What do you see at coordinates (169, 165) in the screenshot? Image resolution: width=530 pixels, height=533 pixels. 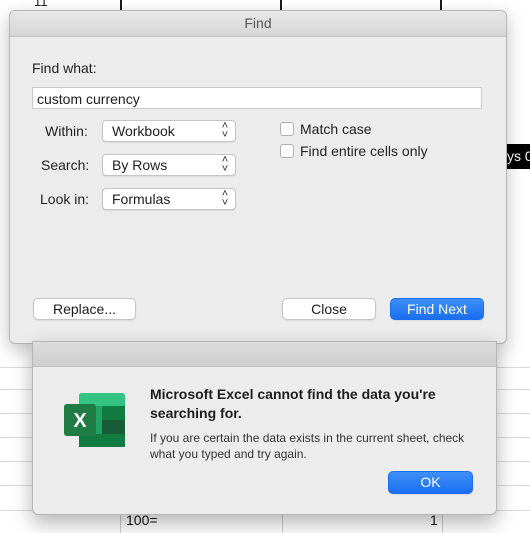 I see `search-select: By Rows ˄ ˅` at bounding box center [169, 165].